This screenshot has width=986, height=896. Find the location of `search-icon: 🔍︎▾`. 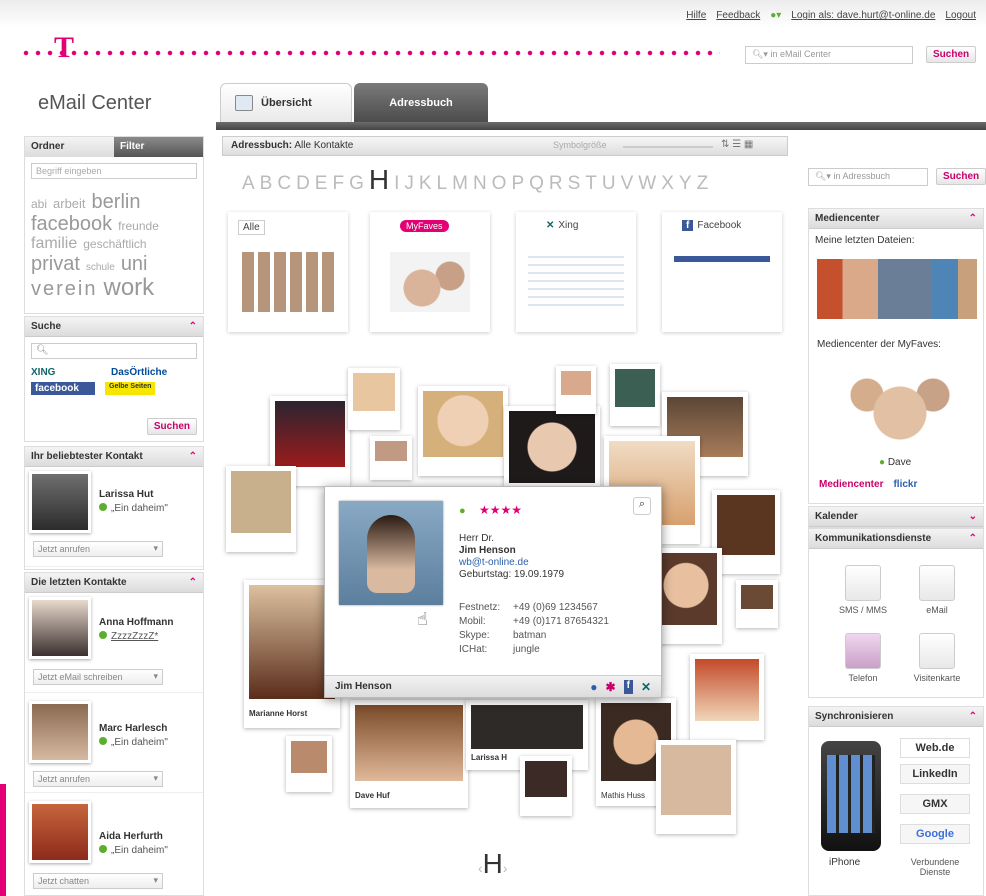

search-icon: 🔍︎▾ is located at coordinates (761, 54).